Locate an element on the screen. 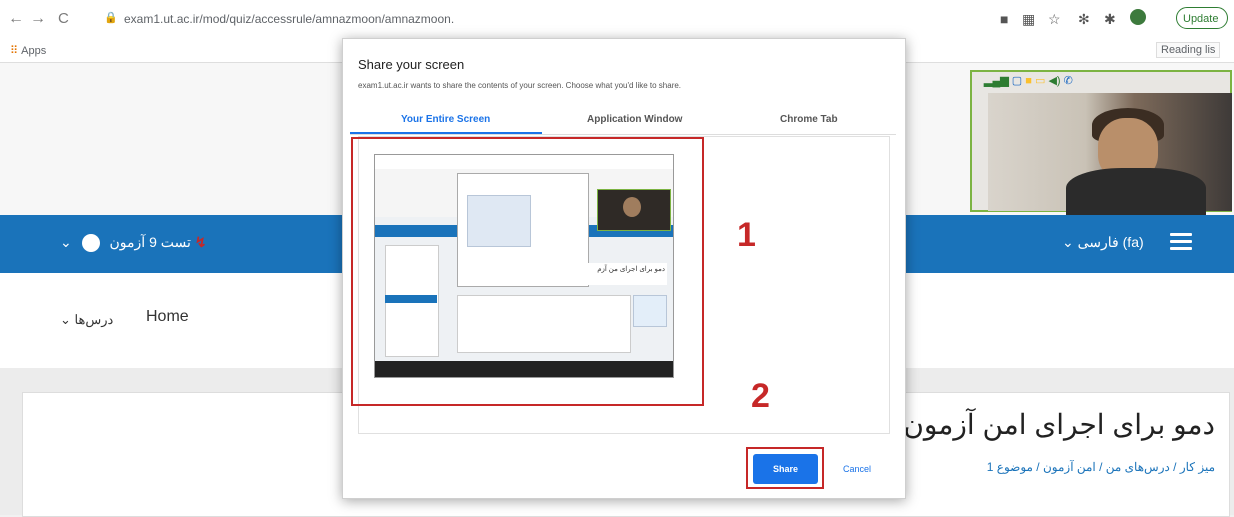 This screenshot has width=1234, height=517. reload-icon: C is located at coordinates (63, 18).